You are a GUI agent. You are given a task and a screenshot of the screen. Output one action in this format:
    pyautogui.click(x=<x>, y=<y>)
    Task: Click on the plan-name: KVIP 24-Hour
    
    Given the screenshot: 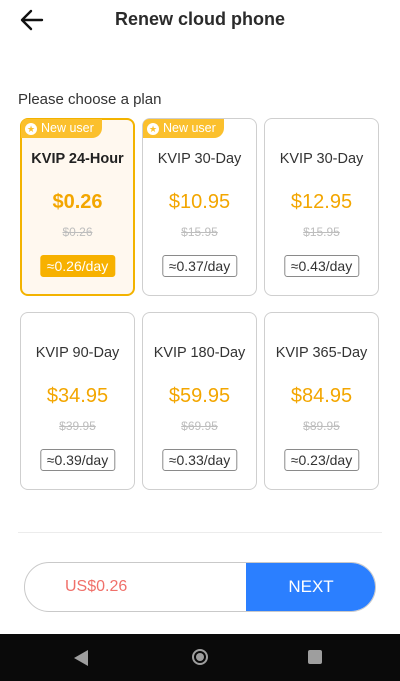 What is the action you would take?
    pyautogui.click(x=77, y=159)
    